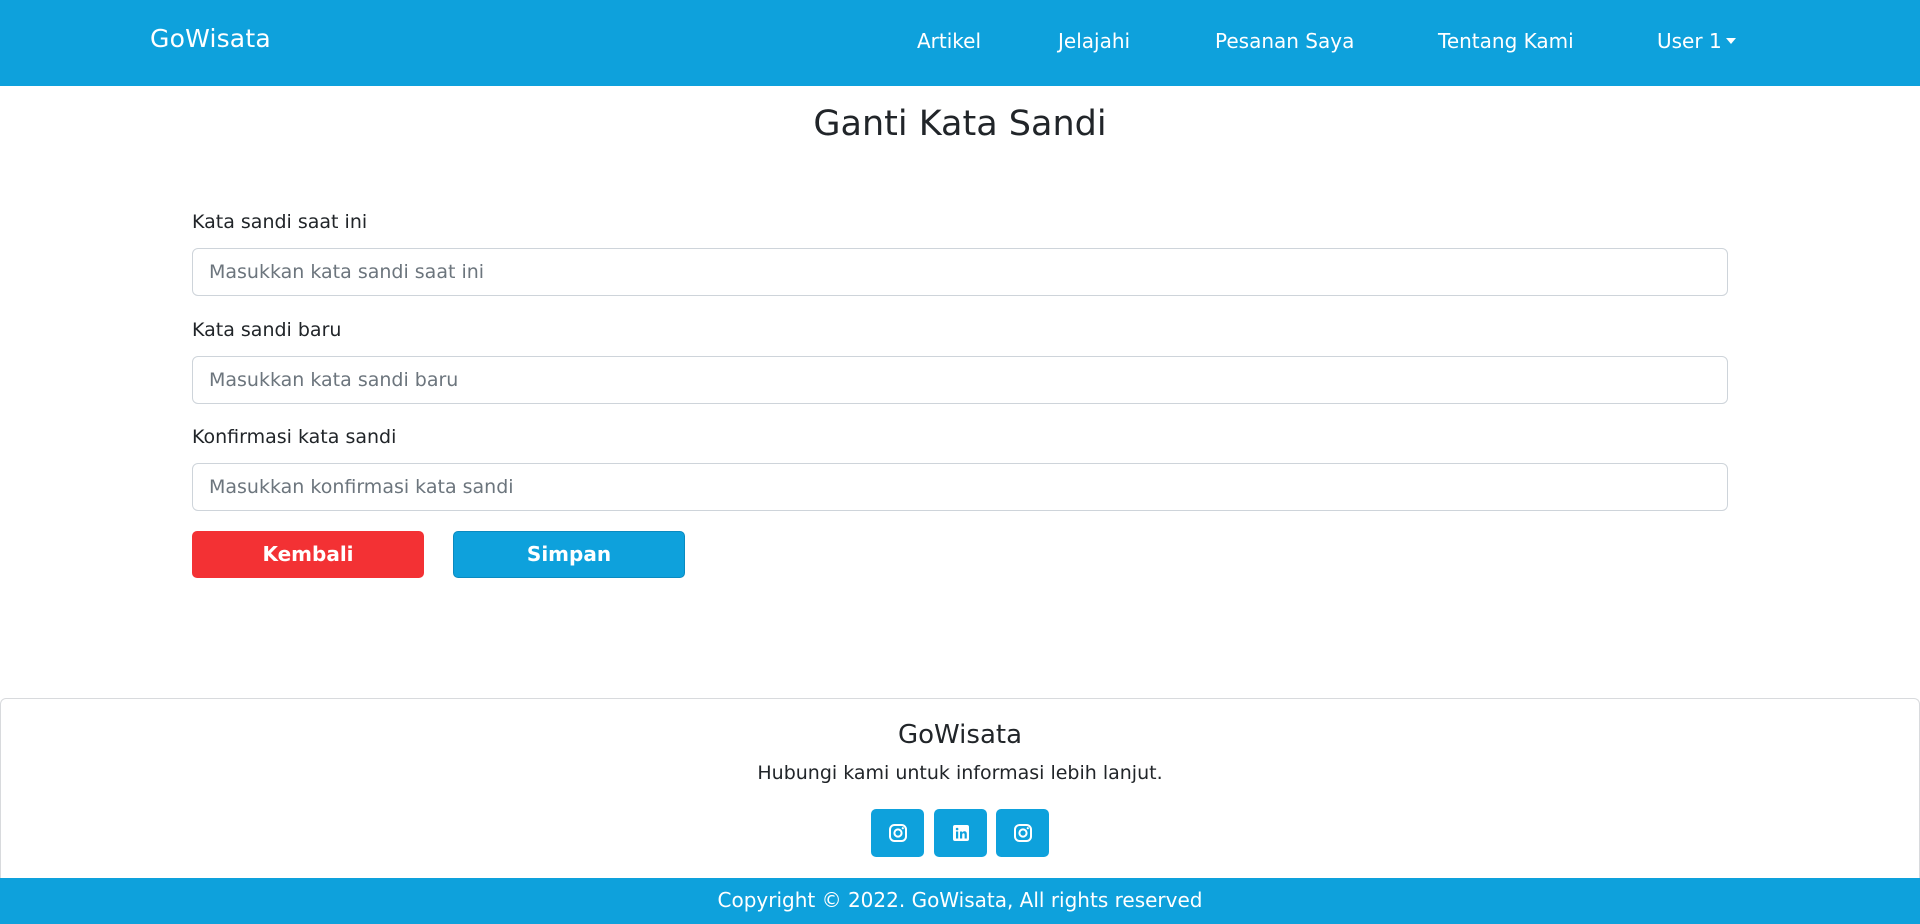  What do you see at coordinates (949, 41) in the screenshot?
I see `nav-link-artikel: Artikel` at bounding box center [949, 41].